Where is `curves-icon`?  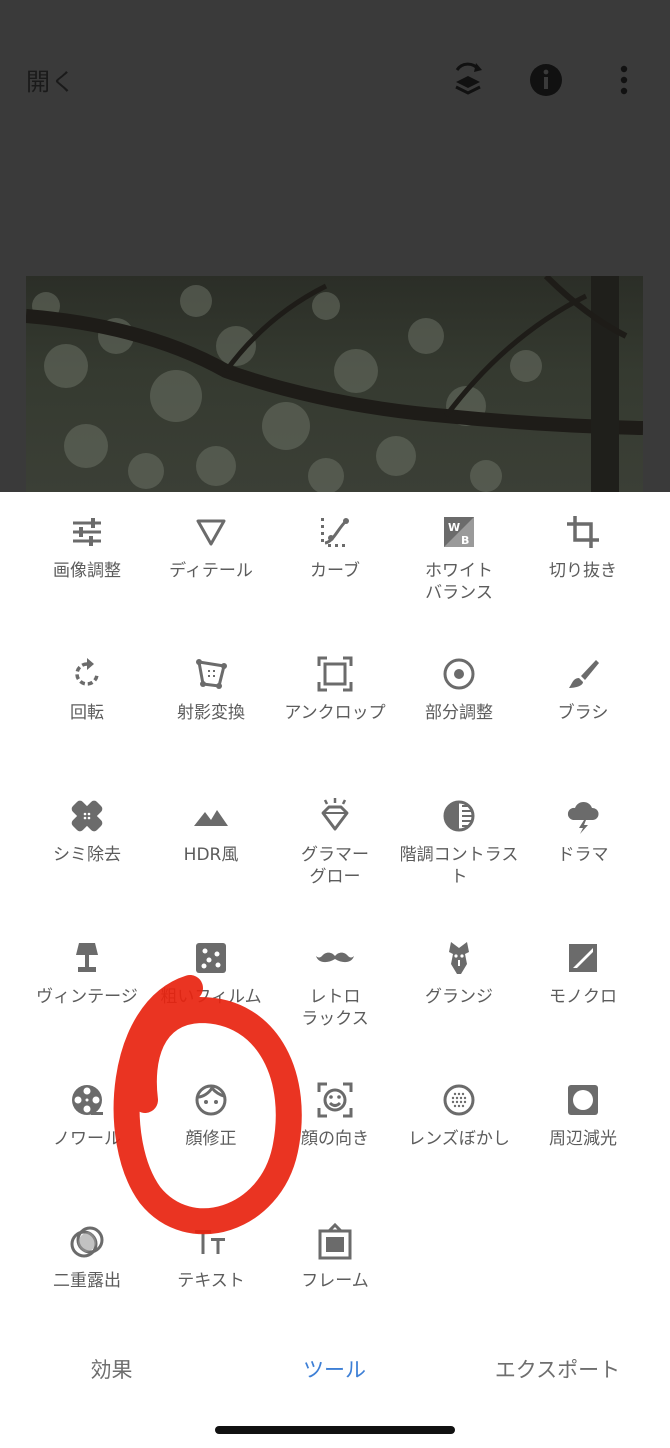
curves-icon is located at coordinates (335, 532).